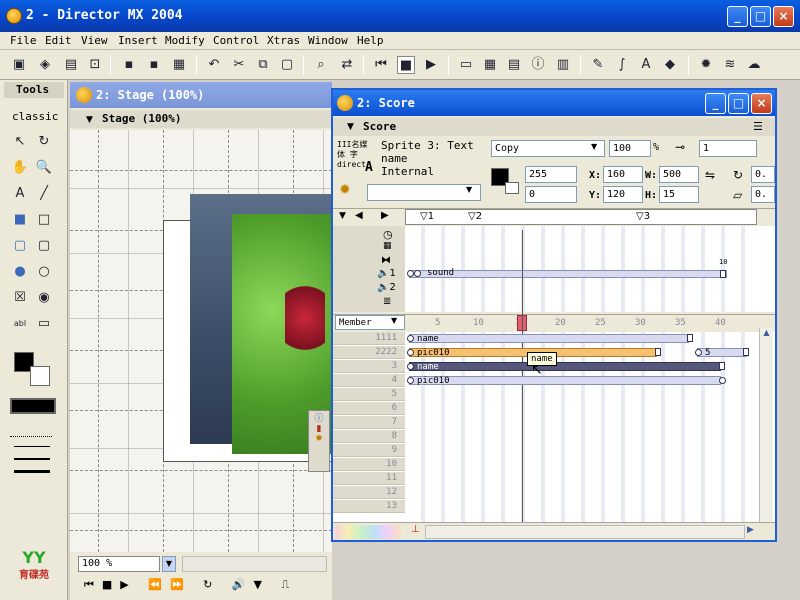 This screenshot has width=800, height=600. Describe the element at coordinates (738, 103) in the screenshot. I see `score-maximize-button: □` at that location.